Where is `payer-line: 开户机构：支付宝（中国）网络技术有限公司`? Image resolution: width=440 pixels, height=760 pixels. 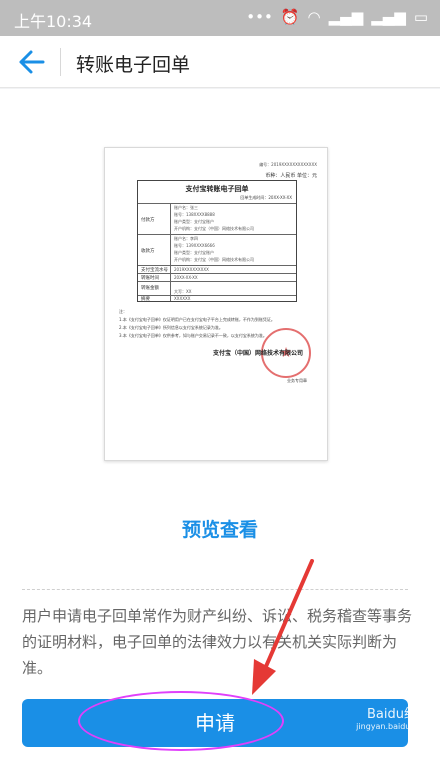 payer-line: 开户机构：支付宝（中国）网络技术有限公司 is located at coordinates (214, 228).